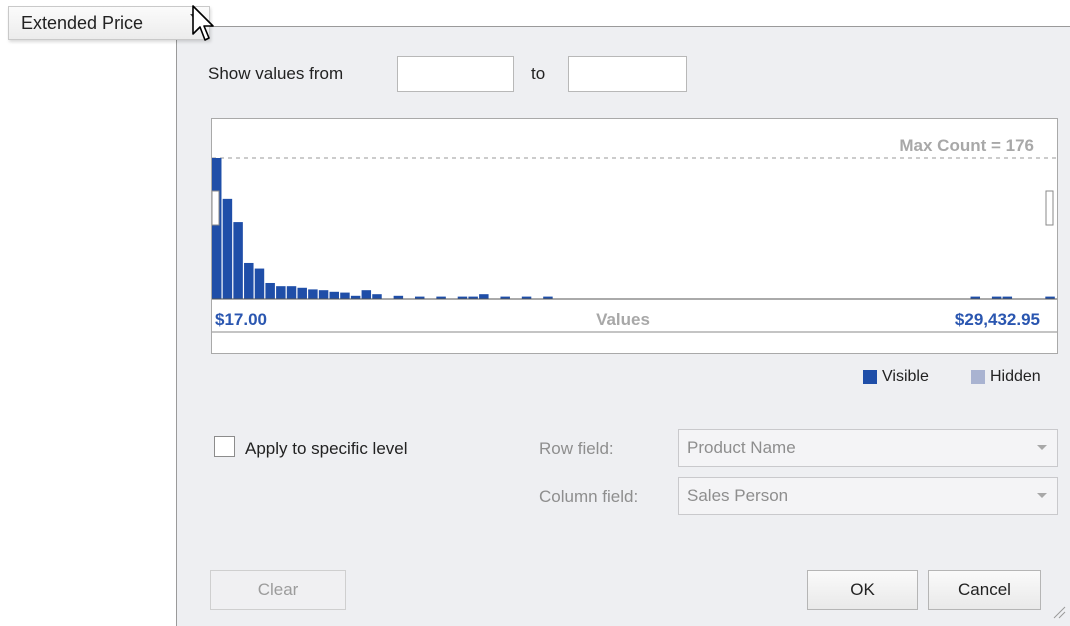  Describe the element at coordinates (1058, 611) in the screenshot. I see `resize-grip-icon` at that location.